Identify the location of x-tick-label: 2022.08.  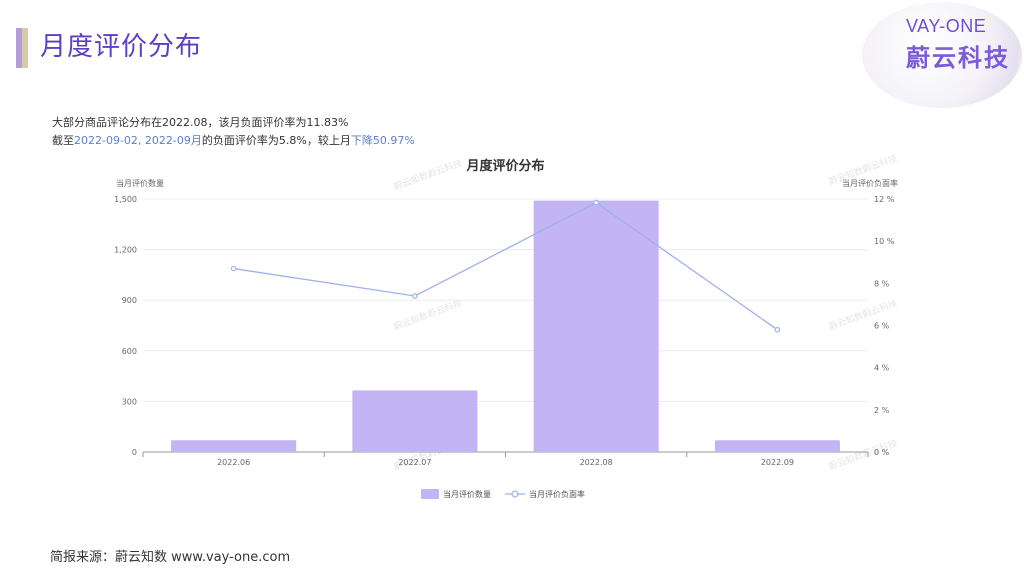
(596, 462).